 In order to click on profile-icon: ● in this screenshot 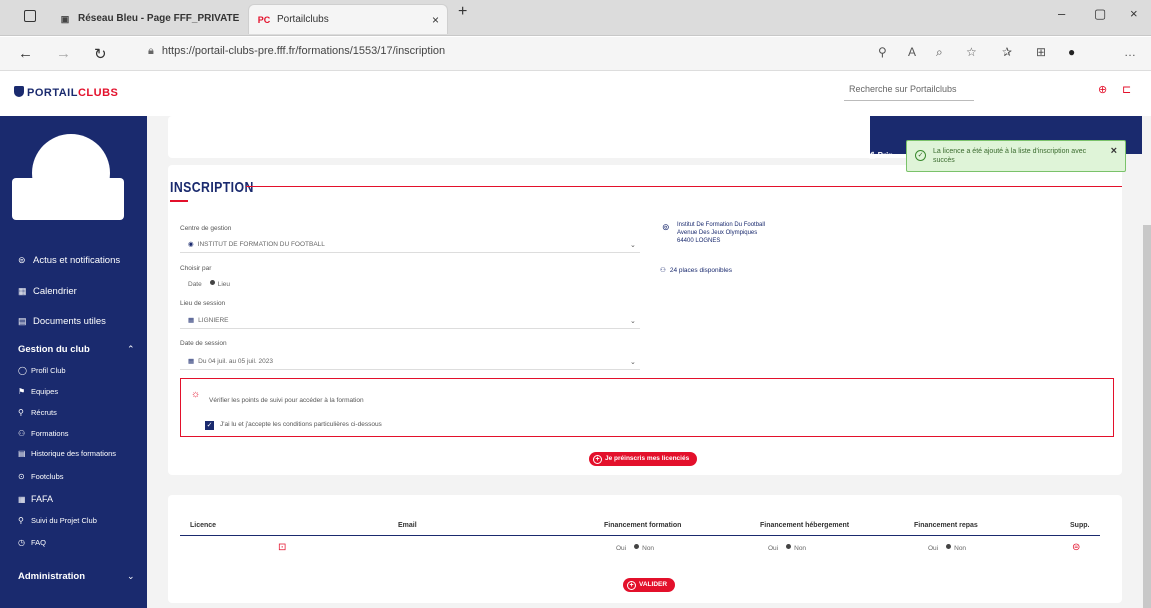, I will do `click(1071, 52)`.